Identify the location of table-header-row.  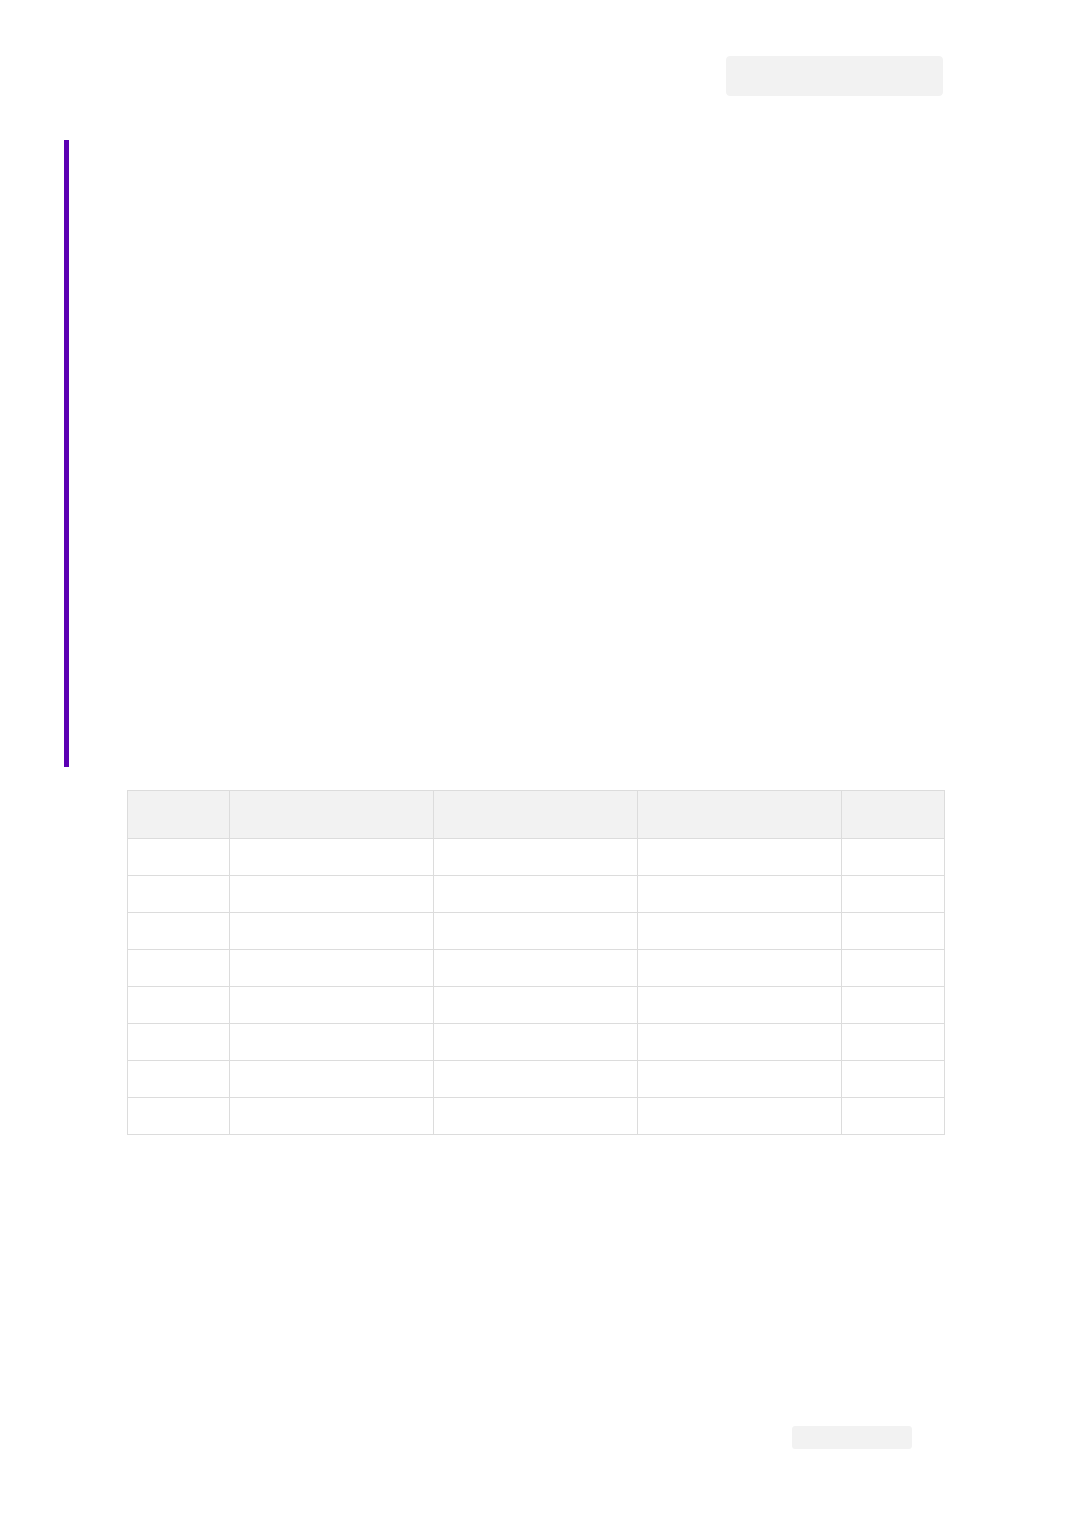
(536, 814).